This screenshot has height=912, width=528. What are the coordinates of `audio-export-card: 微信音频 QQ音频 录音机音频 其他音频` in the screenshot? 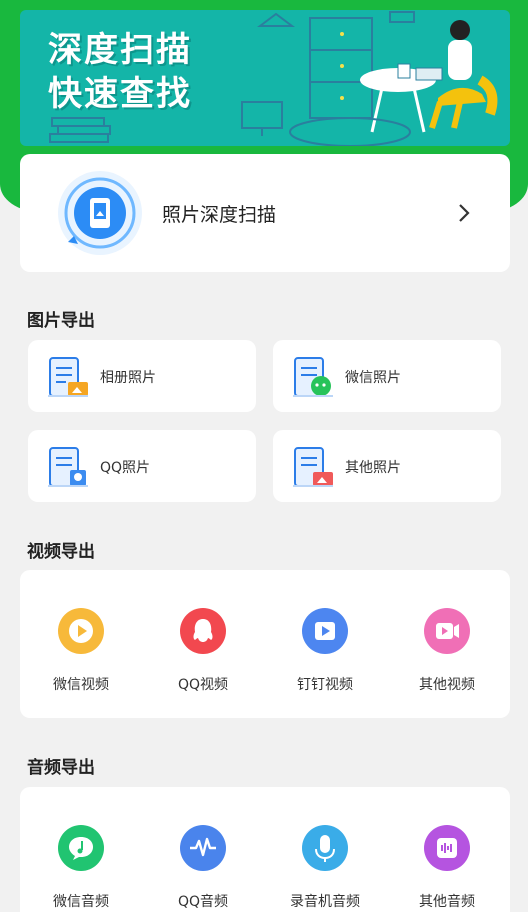 It's located at (265, 849).